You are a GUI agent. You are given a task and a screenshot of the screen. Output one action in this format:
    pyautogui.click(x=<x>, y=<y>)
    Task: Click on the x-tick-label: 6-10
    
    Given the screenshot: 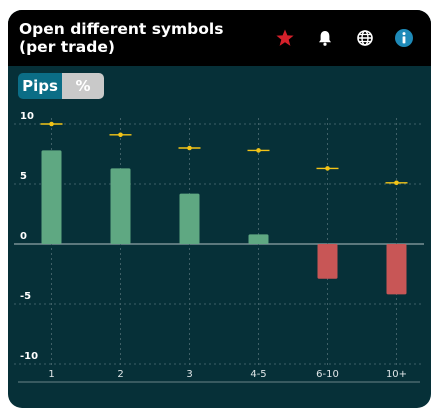 What is the action you would take?
    pyautogui.click(x=327, y=374)
    